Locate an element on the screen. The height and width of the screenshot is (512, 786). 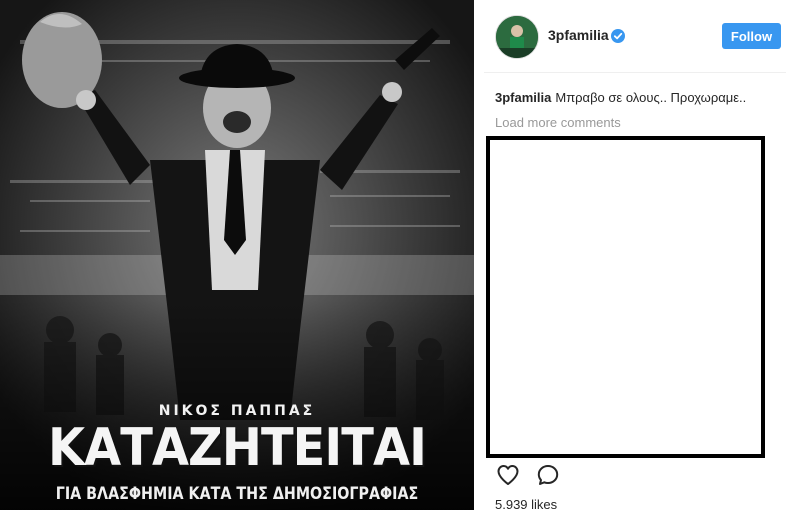
poster-name-line: ΝΙΚΟΣ ΠΑΠΠΑΣ is located at coordinates (237, 411).